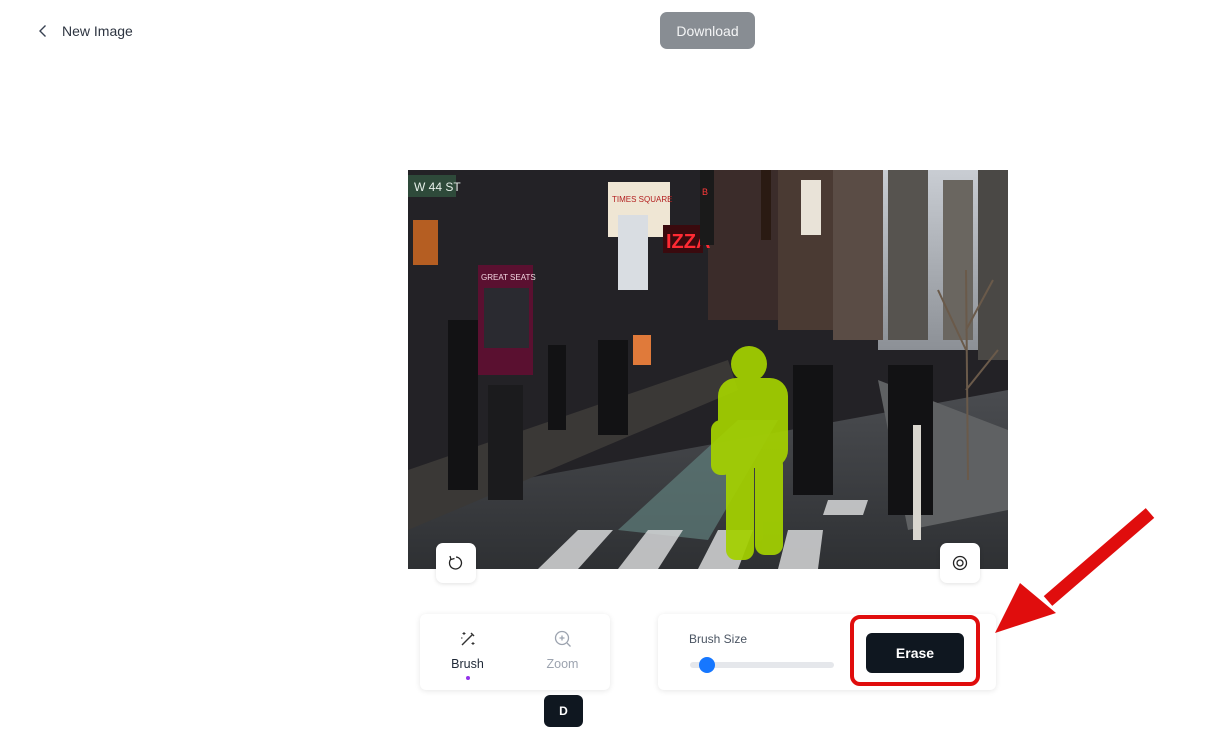 This screenshot has width=1208, height=729. I want to click on tool-panel: Brush Zoom, so click(515, 652).